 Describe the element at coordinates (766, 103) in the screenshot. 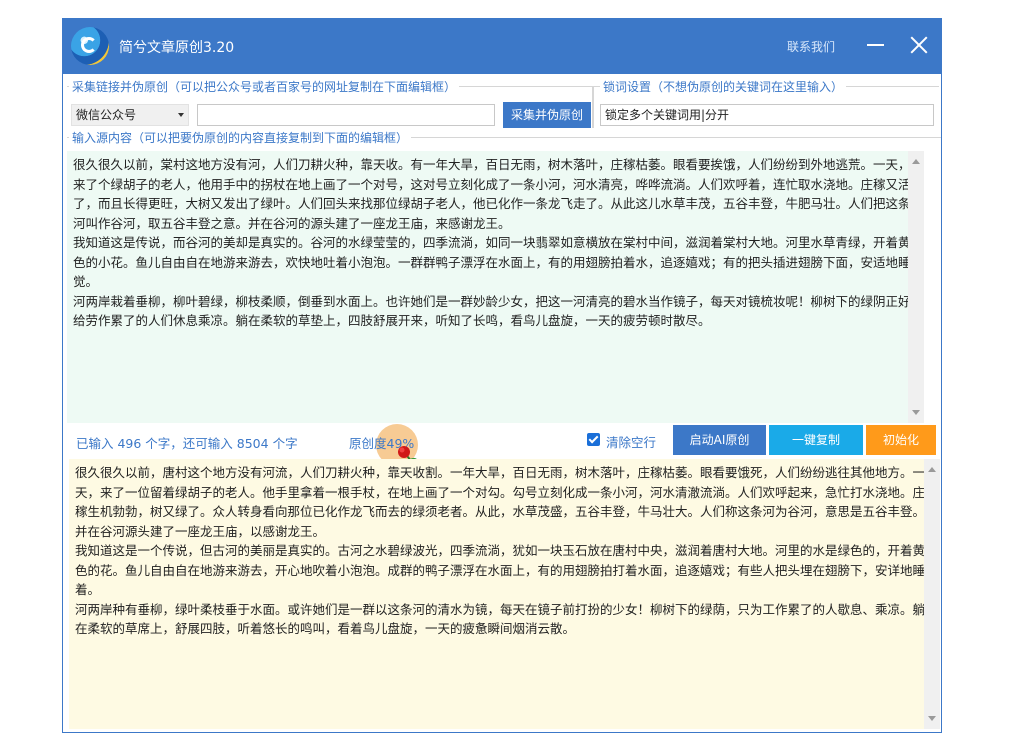

I see `lock-words-group: 锁词设置（不想伪原创的关键词在这里输入） 锁定多个关键词用|分开` at that location.